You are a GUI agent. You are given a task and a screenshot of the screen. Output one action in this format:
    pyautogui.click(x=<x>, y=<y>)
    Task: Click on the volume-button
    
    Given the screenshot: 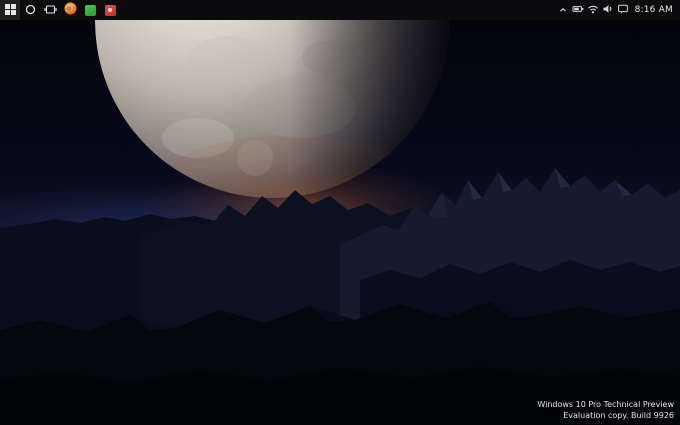 What is the action you would take?
    pyautogui.click(x=608, y=10)
    